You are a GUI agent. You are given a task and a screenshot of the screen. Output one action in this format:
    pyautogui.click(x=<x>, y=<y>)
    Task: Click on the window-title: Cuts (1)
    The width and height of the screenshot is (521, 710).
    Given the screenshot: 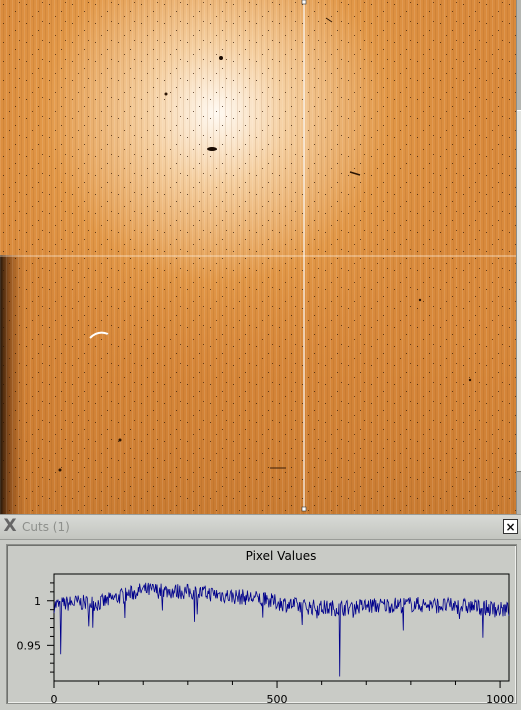 What is the action you would take?
    pyautogui.click(x=46, y=527)
    